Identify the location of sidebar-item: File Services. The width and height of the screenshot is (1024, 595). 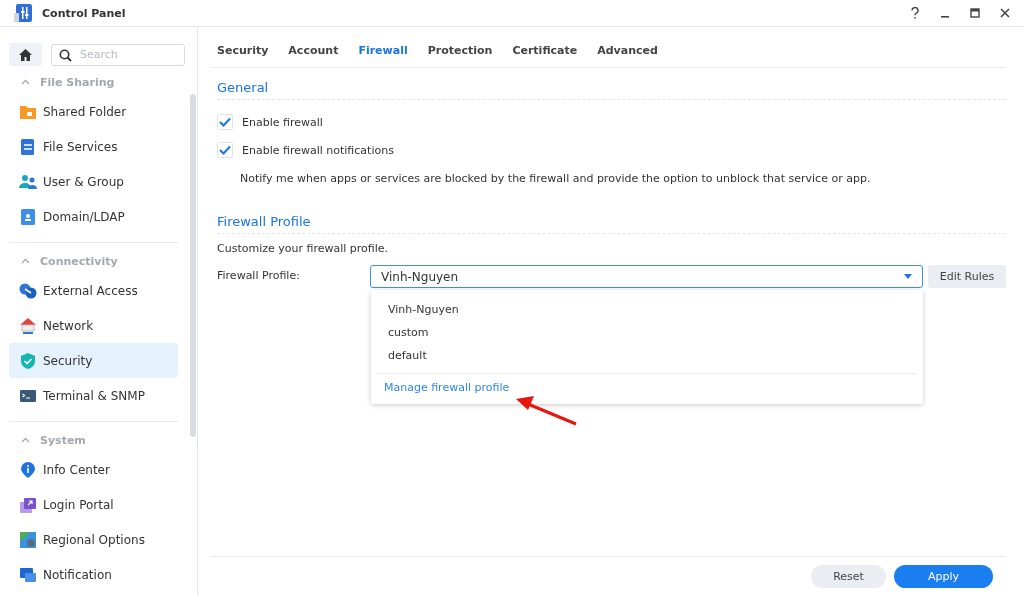
(93, 146).